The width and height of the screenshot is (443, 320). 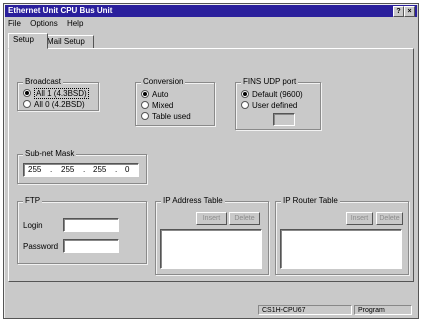 I want to click on conversion-label: Conversion, so click(x=163, y=82).